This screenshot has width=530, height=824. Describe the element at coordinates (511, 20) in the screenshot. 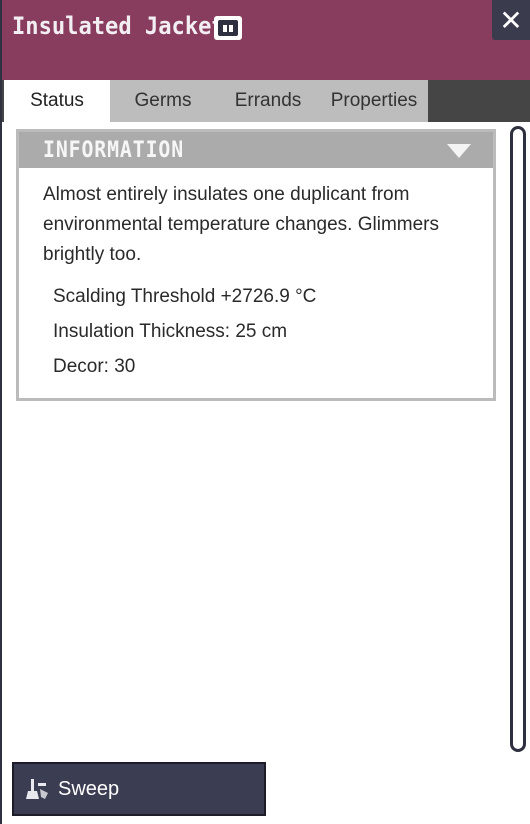

I see `close-button: ✕` at that location.